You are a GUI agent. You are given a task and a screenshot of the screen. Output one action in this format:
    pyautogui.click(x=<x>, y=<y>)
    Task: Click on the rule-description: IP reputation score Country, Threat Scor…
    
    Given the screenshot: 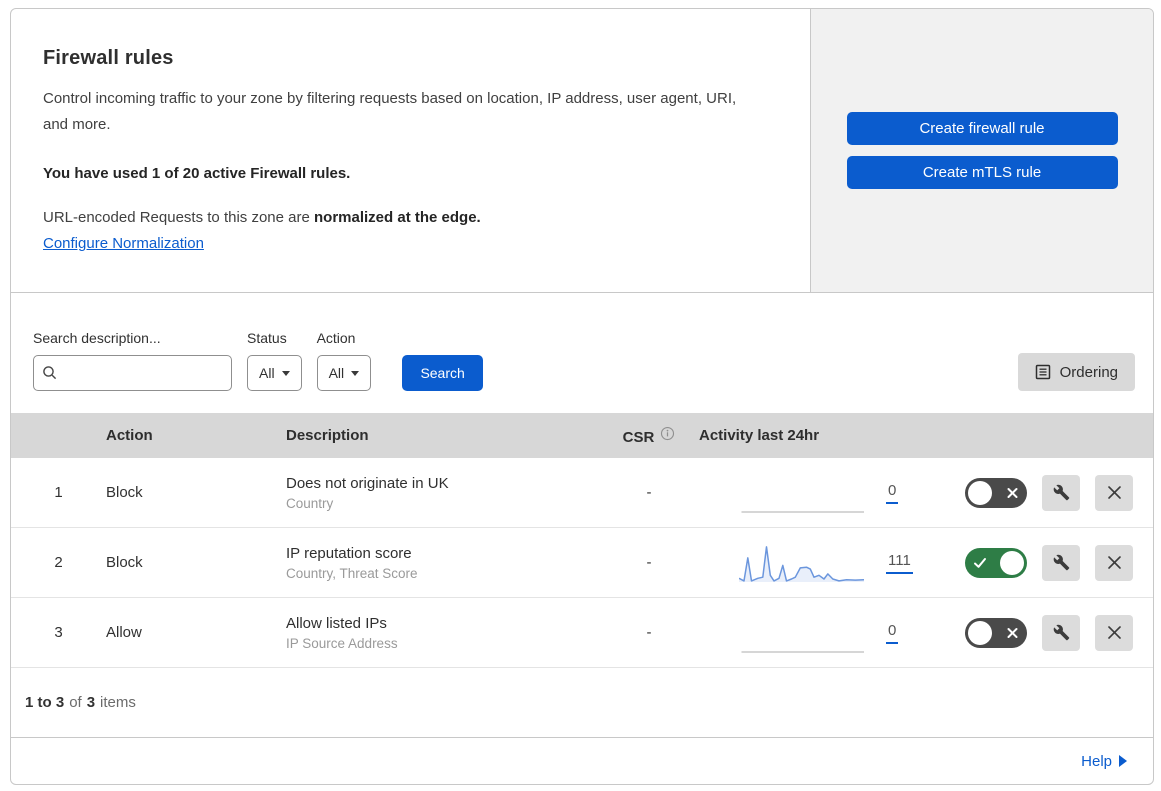 What is the action you would take?
    pyautogui.click(x=442, y=563)
    